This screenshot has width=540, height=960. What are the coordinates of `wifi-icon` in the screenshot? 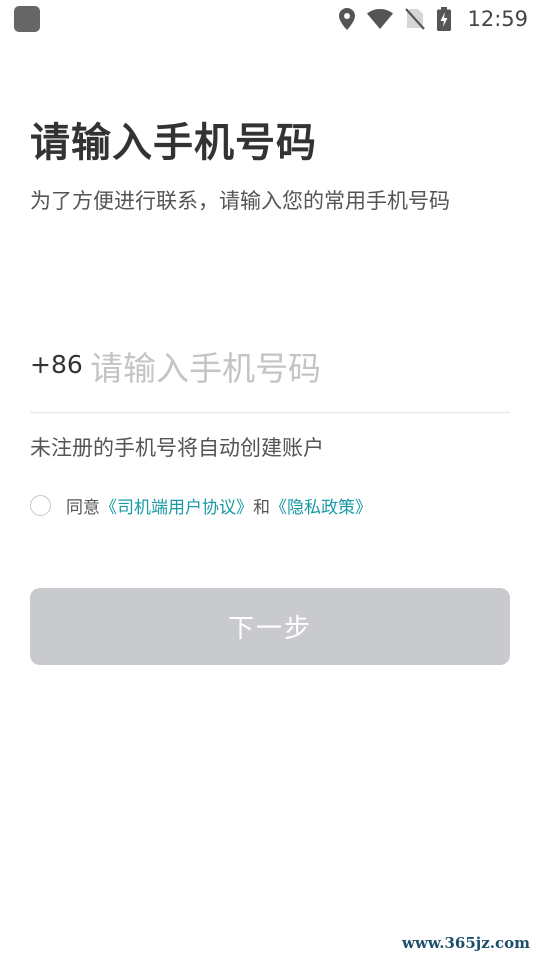 It's located at (380, 19).